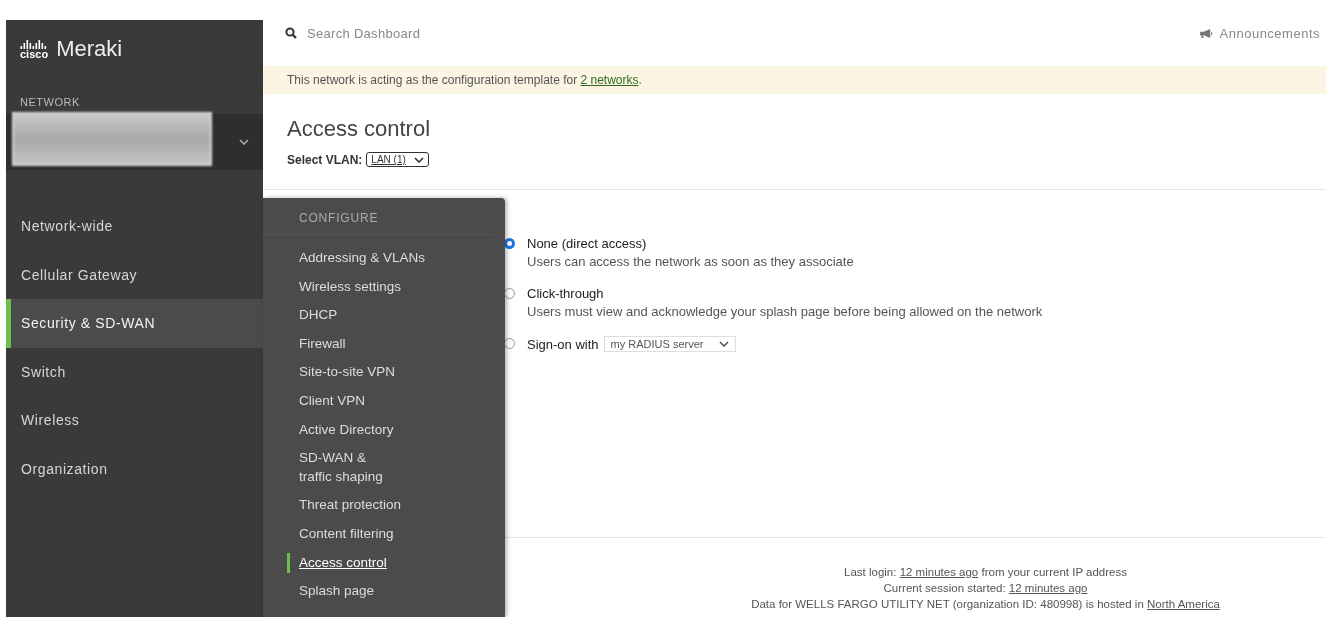 This screenshot has width=1326, height=617. Describe the element at coordinates (384, 430) in the screenshot. I see `menu-item: Active Directory` at that location.